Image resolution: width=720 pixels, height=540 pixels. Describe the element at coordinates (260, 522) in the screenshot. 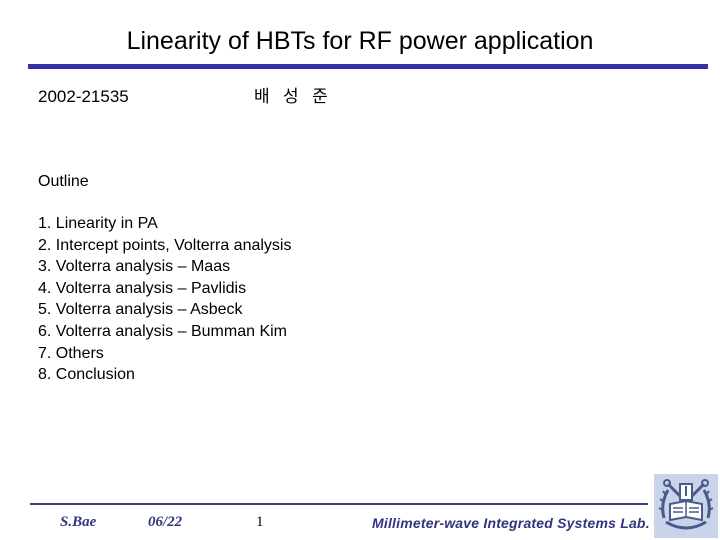

I see `page-number: 1` at that location.